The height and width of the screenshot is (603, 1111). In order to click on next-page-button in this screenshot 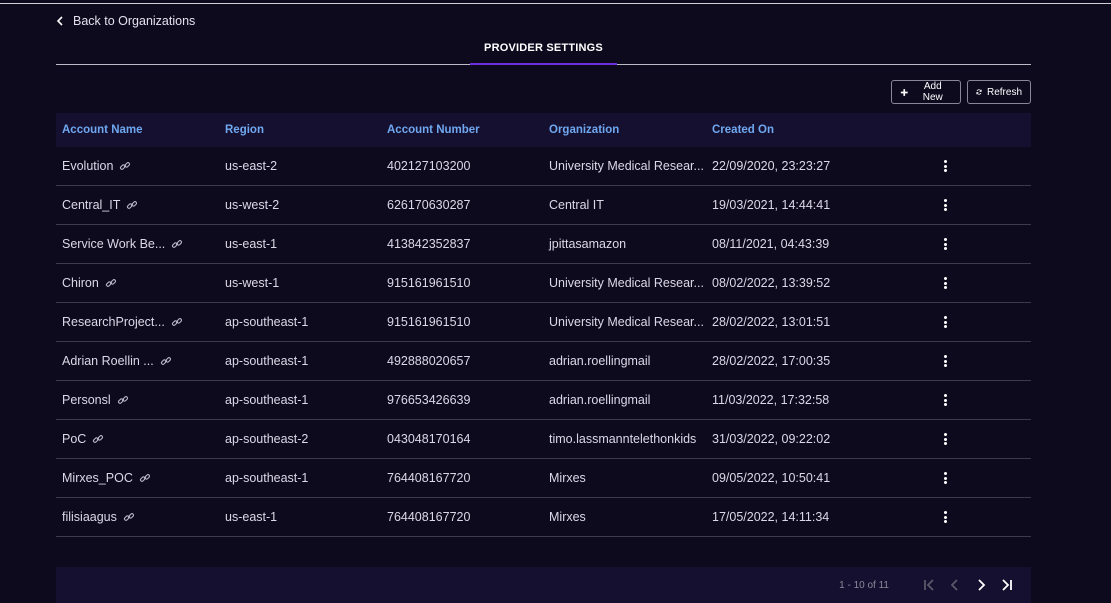, I will do `click(981, 585)`.